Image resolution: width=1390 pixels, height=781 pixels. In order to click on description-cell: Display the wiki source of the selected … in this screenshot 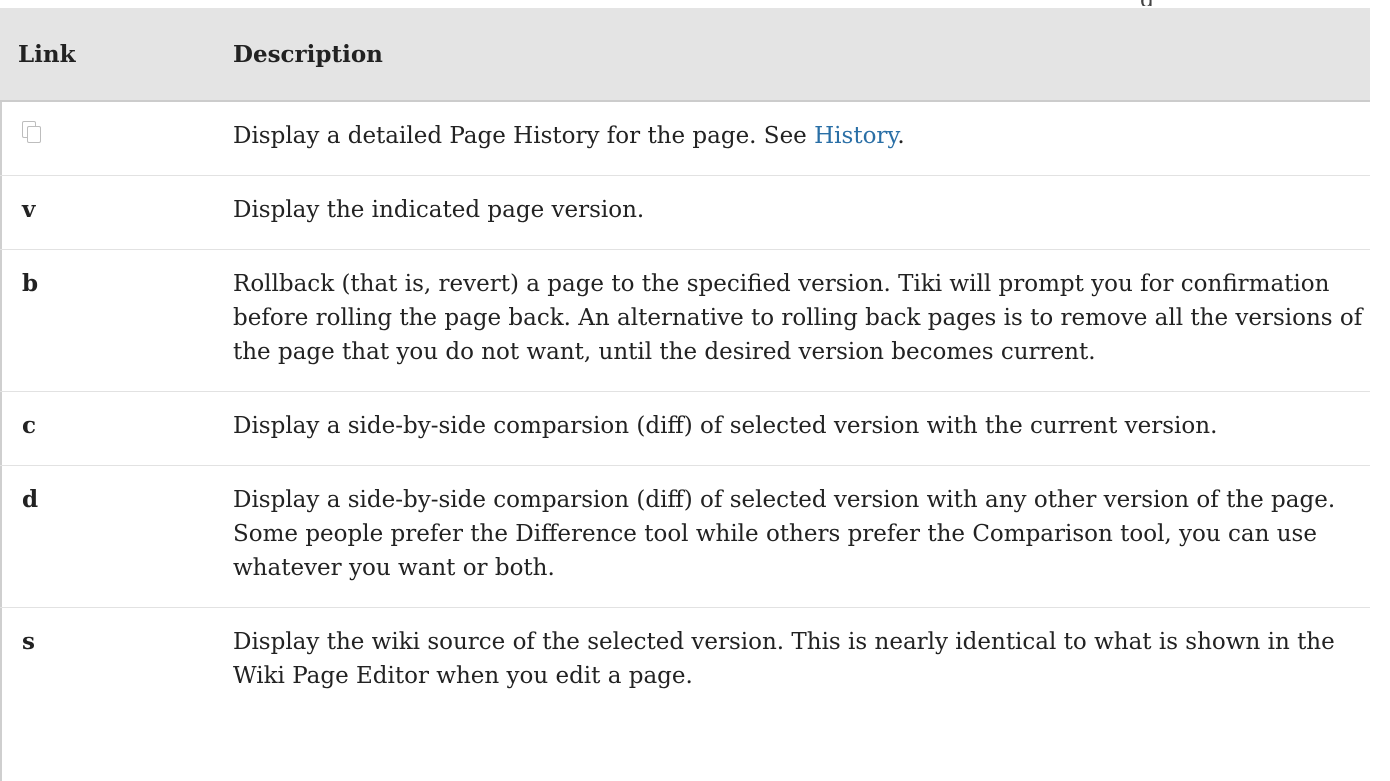, I will do `click(784, 659)`.